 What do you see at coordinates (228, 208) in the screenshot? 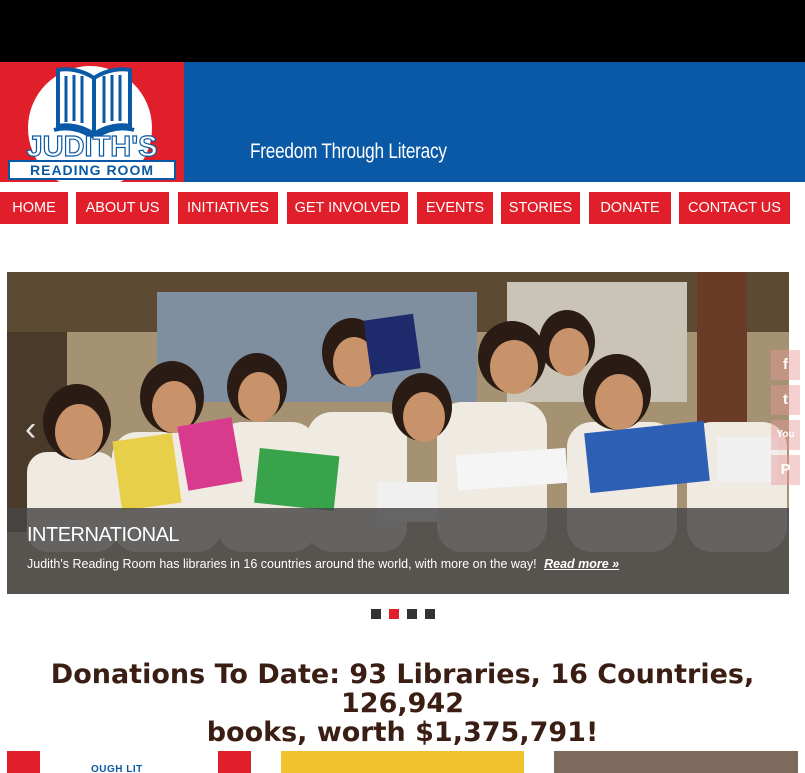
I see `nav-initiatives: INITIATIVES` at bounding box center [228, 208].